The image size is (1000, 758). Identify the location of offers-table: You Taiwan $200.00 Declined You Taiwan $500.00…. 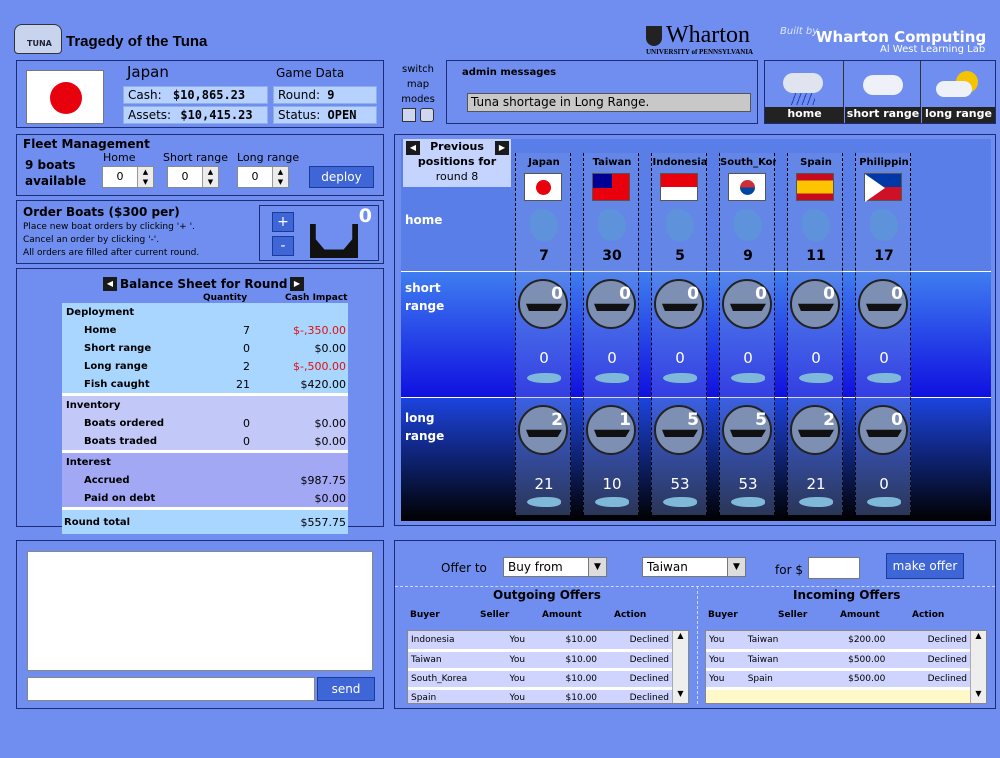
(838, 667).